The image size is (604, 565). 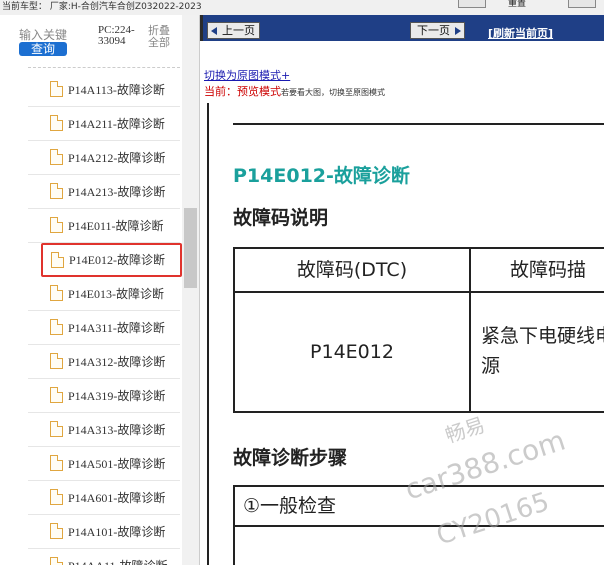 I want to click on toolbar-button-left, so click(x=472, y=4).